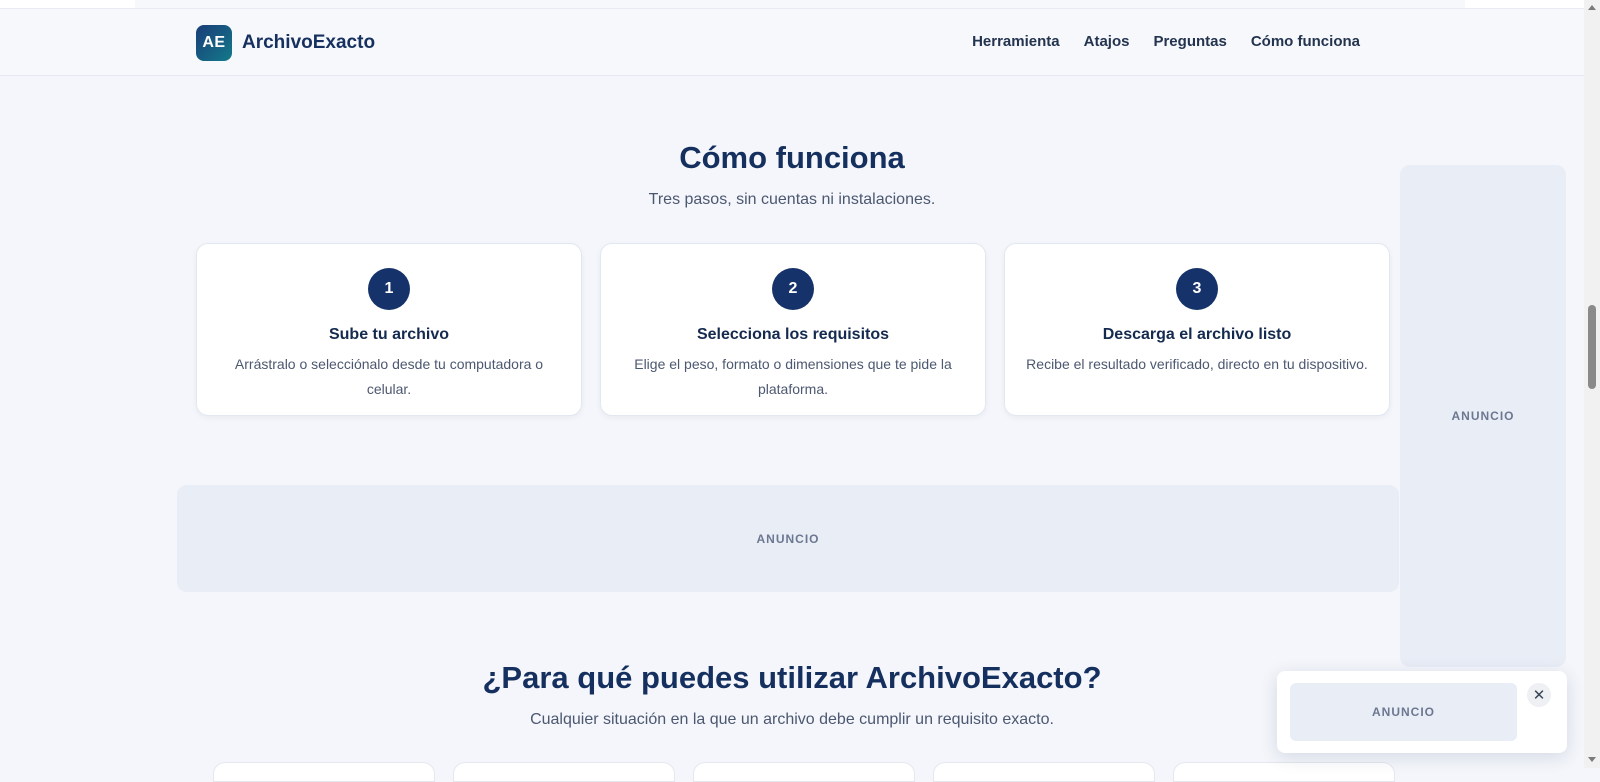  I want to click on top-strip-inner, so click(800, 4).